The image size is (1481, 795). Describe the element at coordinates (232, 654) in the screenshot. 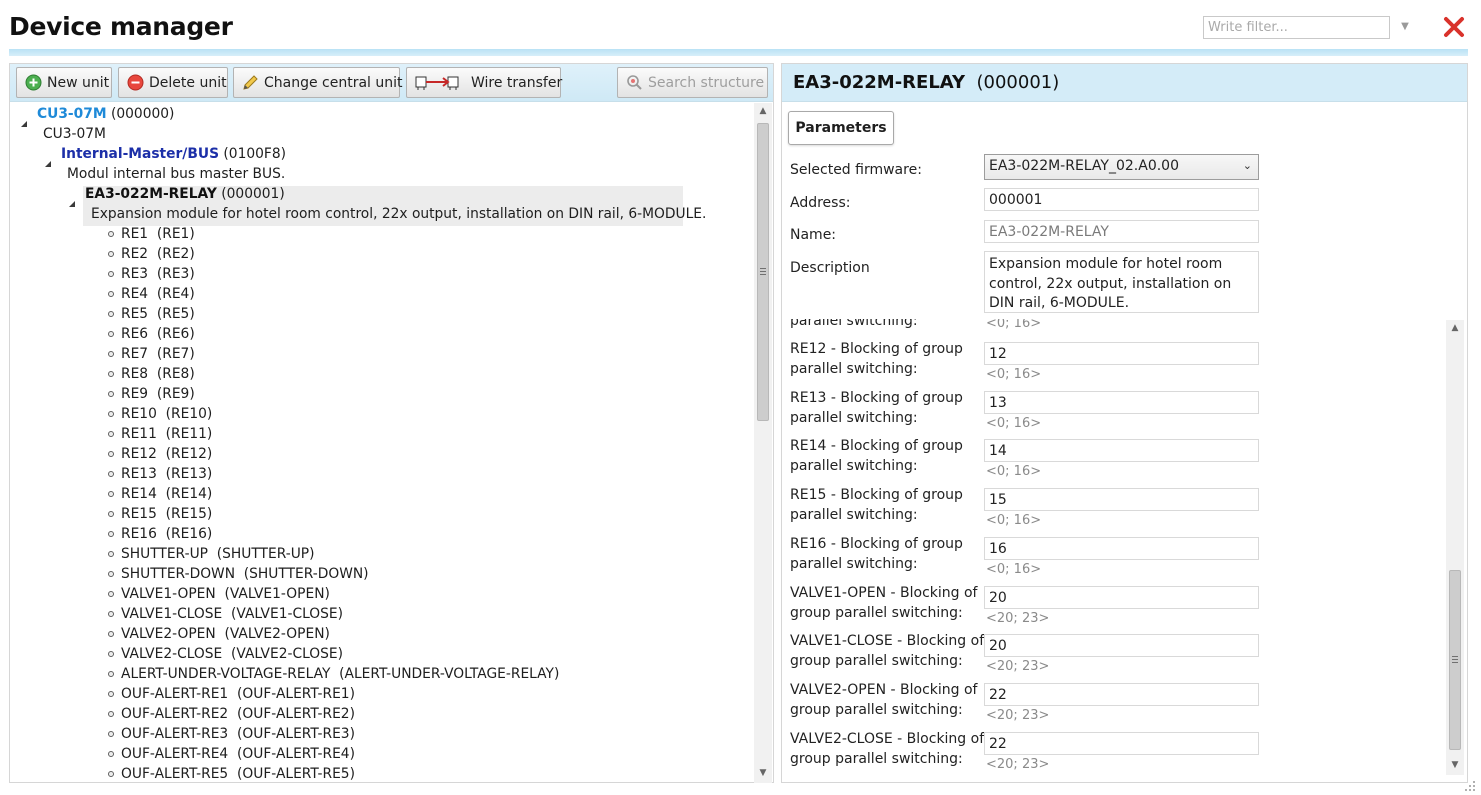

I see `tree-leaf-item: VALVE2-CLOSE (VALVE2-CLOSE)` at that location.